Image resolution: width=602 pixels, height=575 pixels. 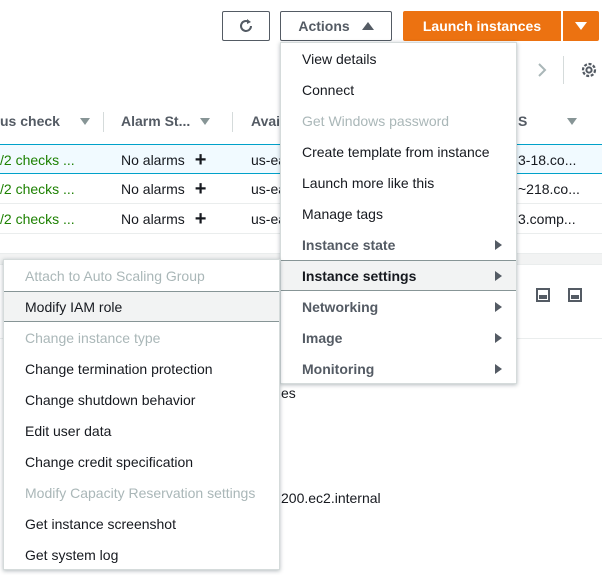 I want to click on column-header-status-check: us check, so click(x=45, y=121).